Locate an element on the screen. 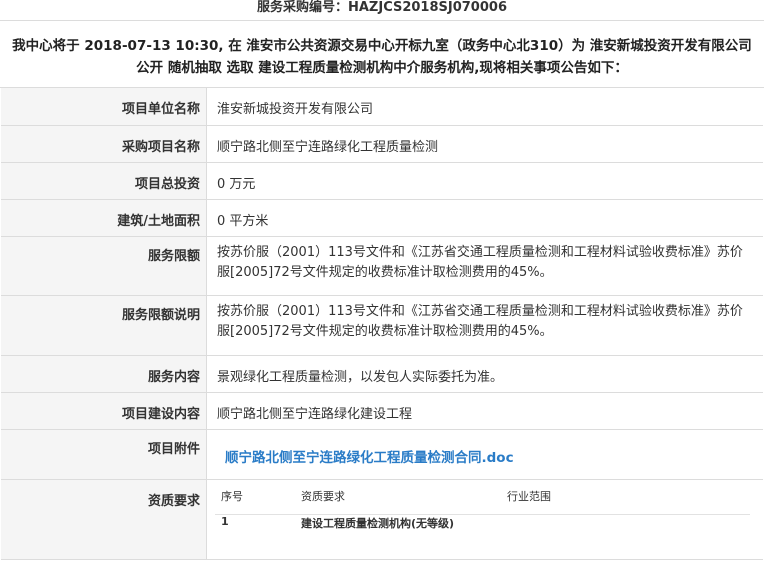 The image size is (764, 573). row-attachment: 项目附件 顺宁路北侧至宁连路绿化工程质量检测合同.doc is located at coordinates (382, 454).